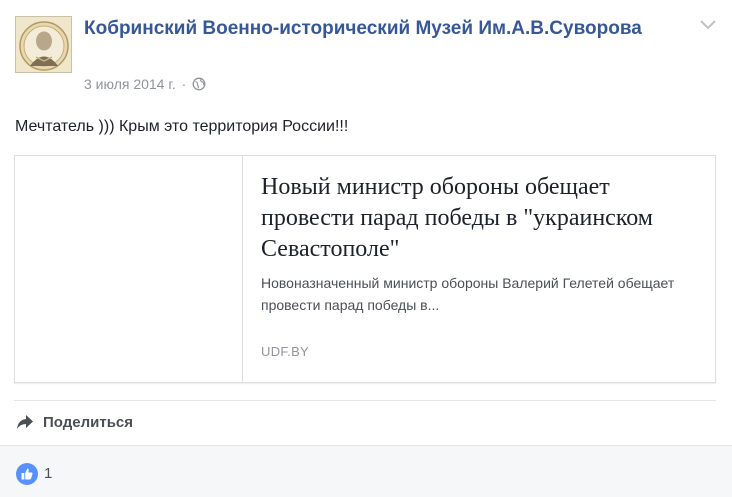 This screenshot has height=497, width=732. What do you see at coordinates (25, 422) in the screenshot?
I see `share-arrow-icon` at bounding box center [25, 422].